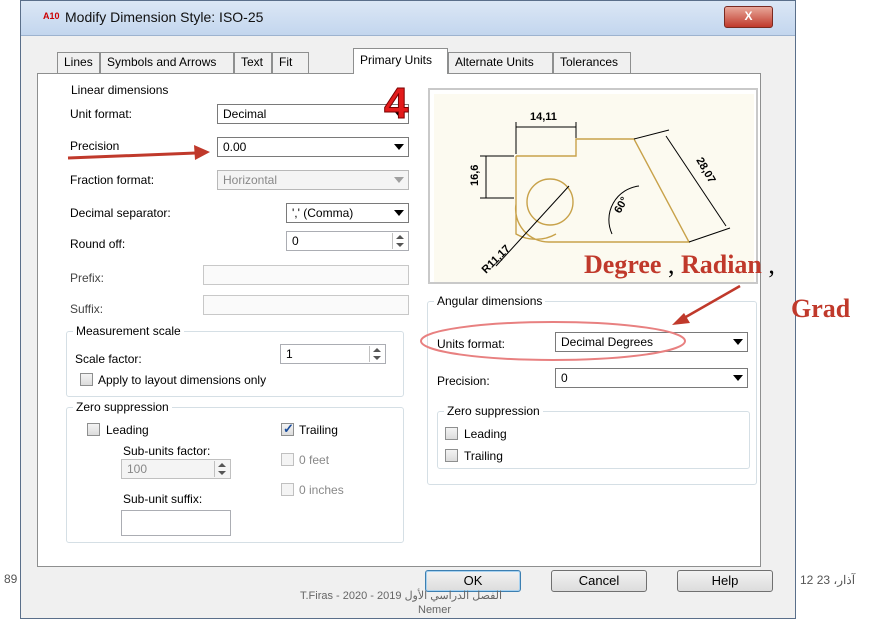 The width and height of the screenshot is (872, 619). What do you see at coordinates (202, 152) in the screenshot?
I see `precision-arrow-head` at bounding box center [202, 152].